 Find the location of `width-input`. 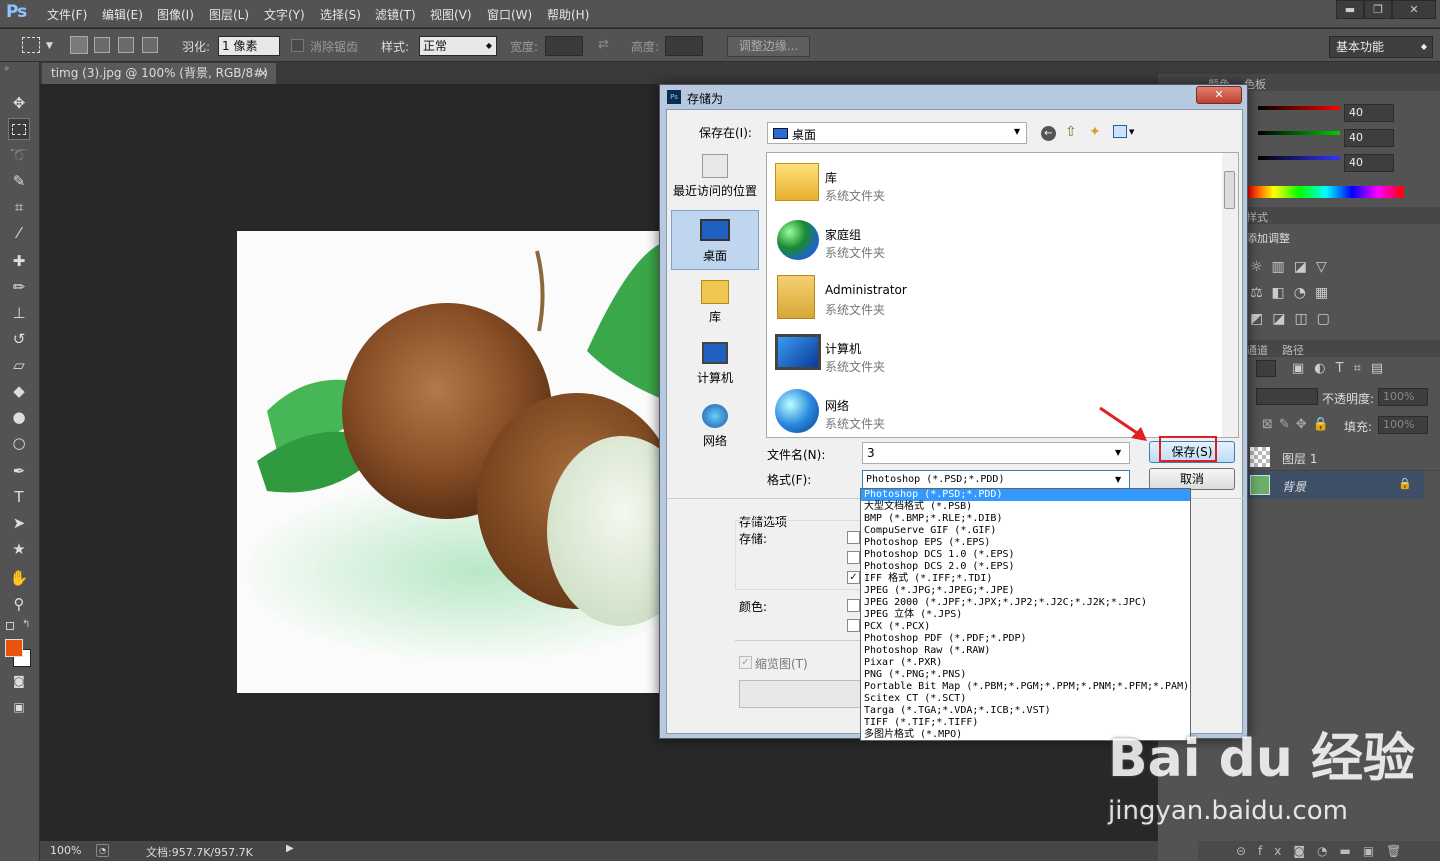

width-input is located at coordinates (564, 46).